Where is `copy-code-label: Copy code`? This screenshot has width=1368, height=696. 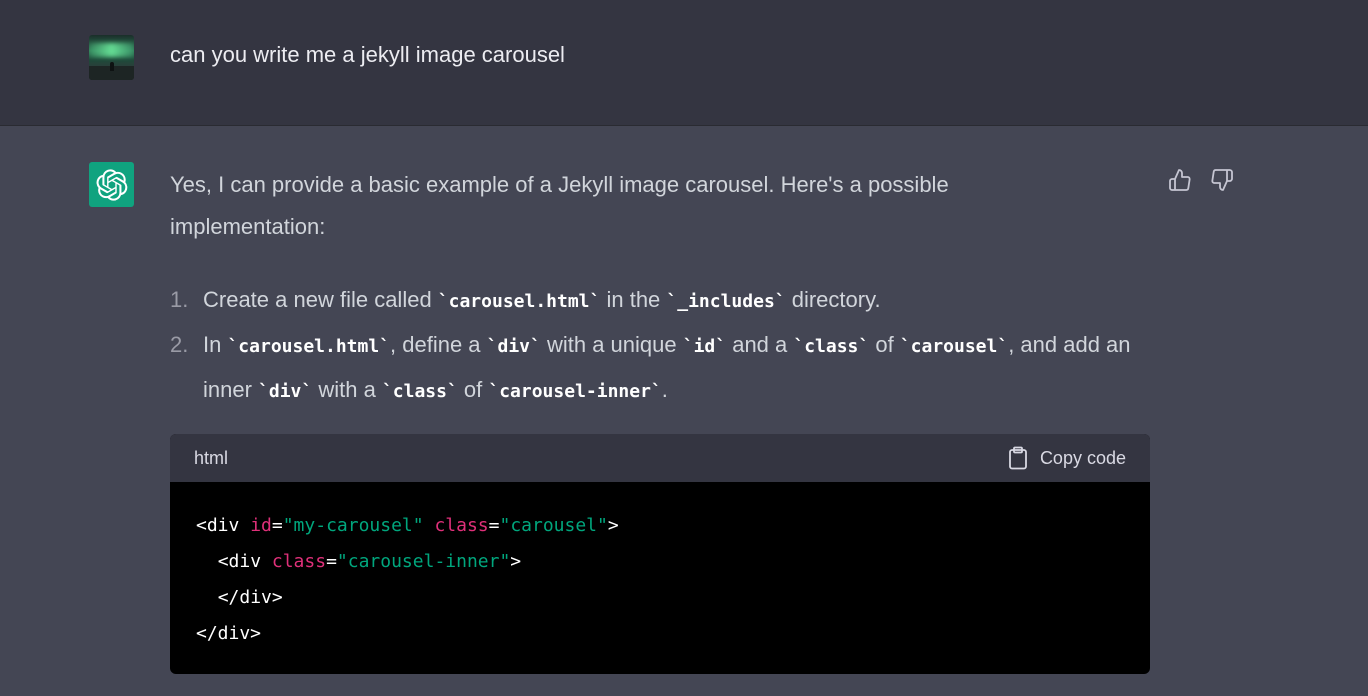
copy-code-label: Copy code is located at coordinates (1082, 457).